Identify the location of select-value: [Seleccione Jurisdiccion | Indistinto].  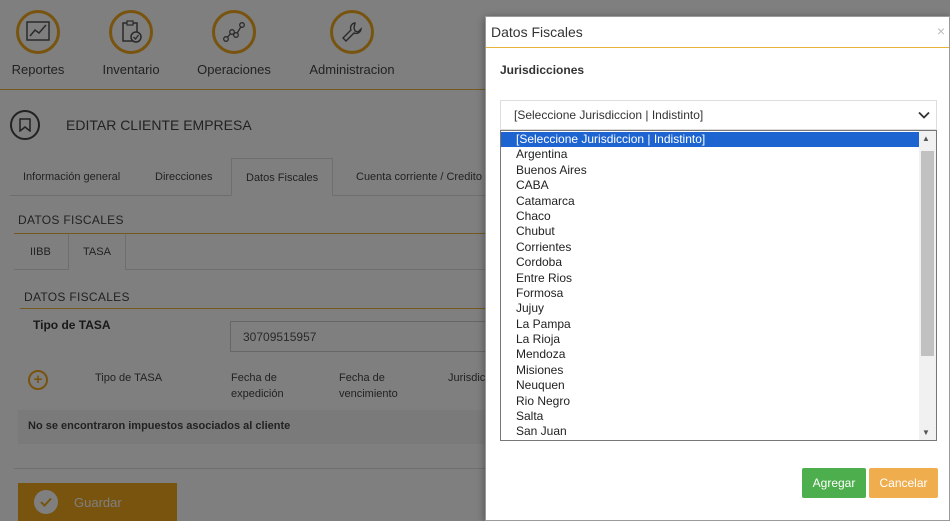
(609, 115).